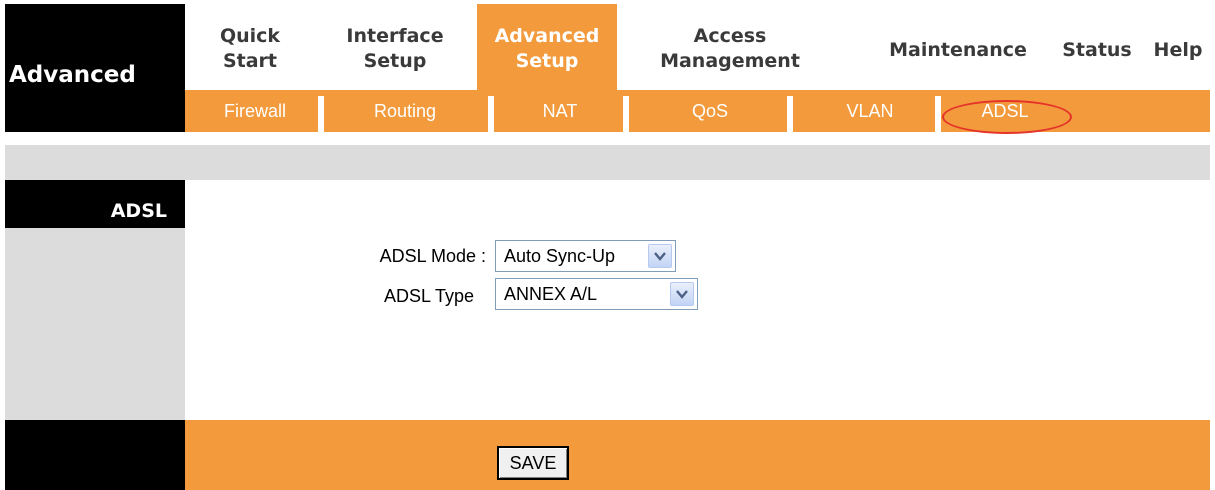 This screenshot has height=490, width=1215. What do you see at coordinates (870, 111) in the screenshot?
I see `subnav-vlan: VLAN` at bounding box center [870, 111].